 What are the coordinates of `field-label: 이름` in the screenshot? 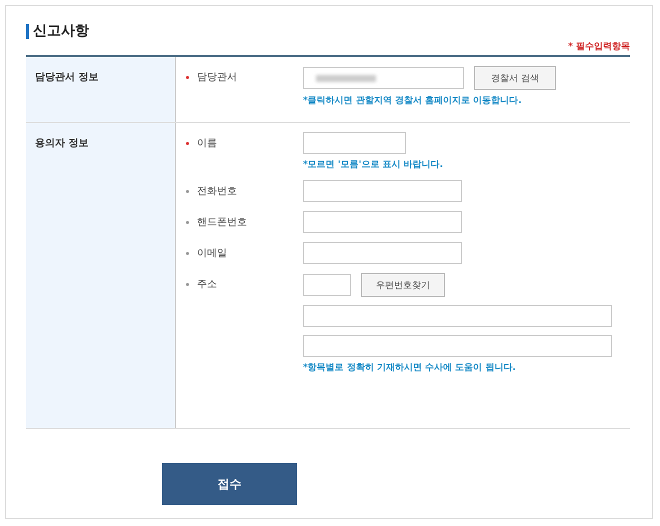 It's located at (207, 143).